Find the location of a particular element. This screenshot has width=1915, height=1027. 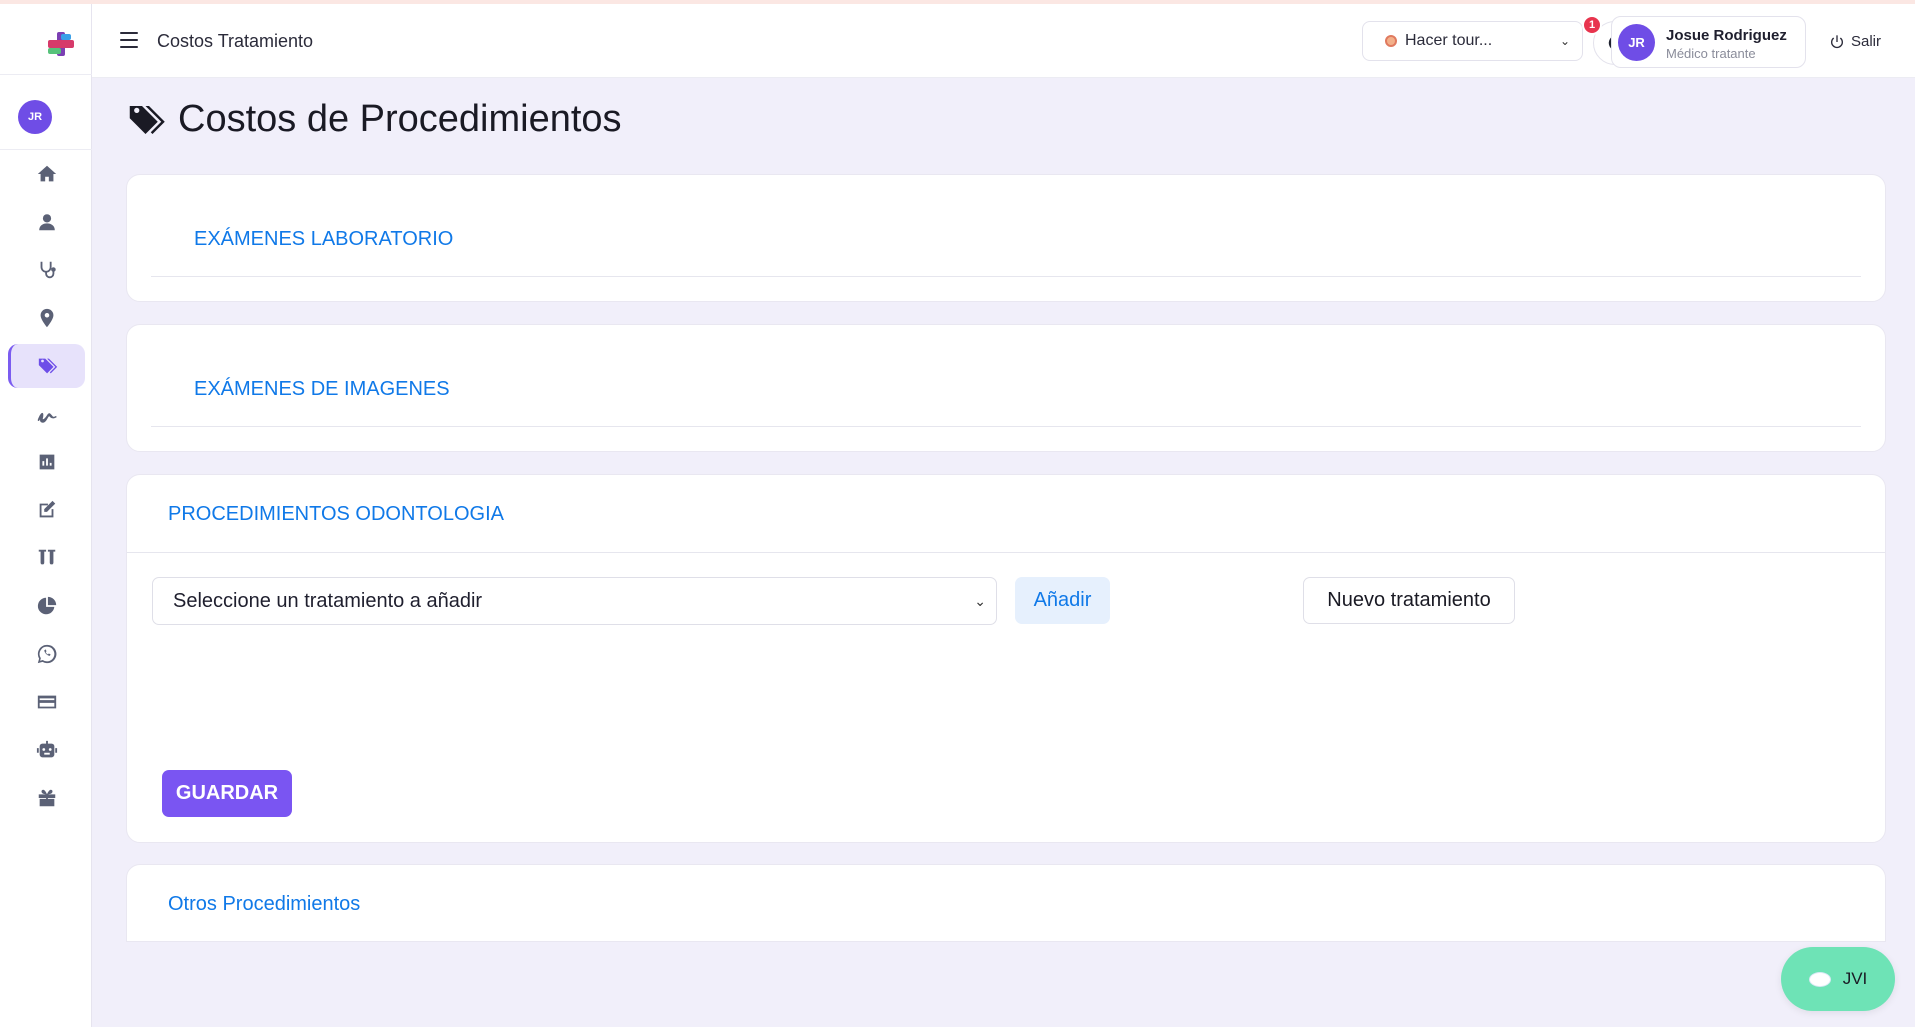

power-icon is located at coordinates (1837, 41).